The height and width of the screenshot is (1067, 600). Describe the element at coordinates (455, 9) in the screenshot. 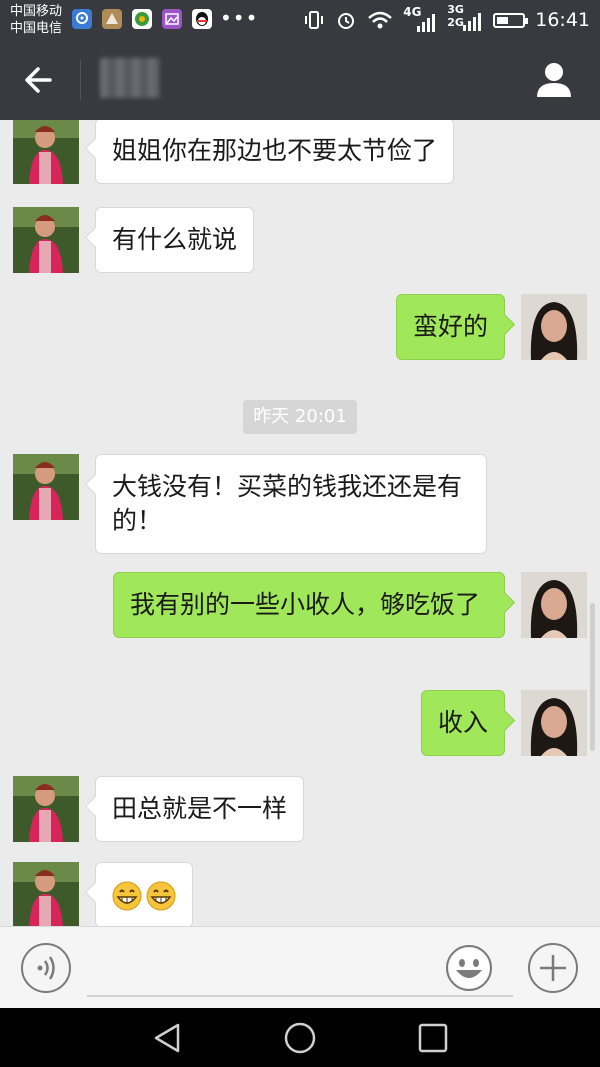

I see `network-label-2: 3G` at that location.